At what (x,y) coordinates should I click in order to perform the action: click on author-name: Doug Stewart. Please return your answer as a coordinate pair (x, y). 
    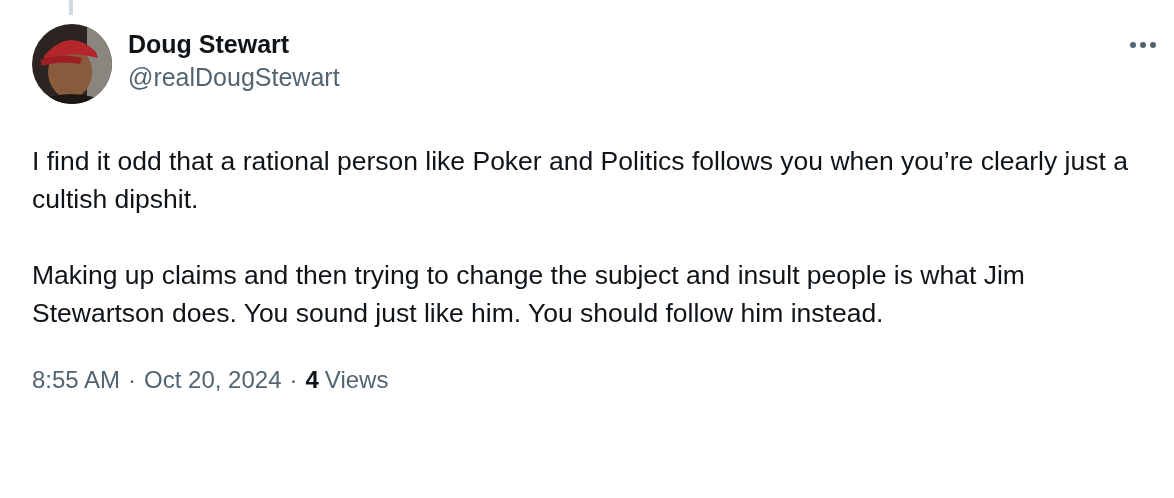
    Looking at the image, I should click on (234, 44).